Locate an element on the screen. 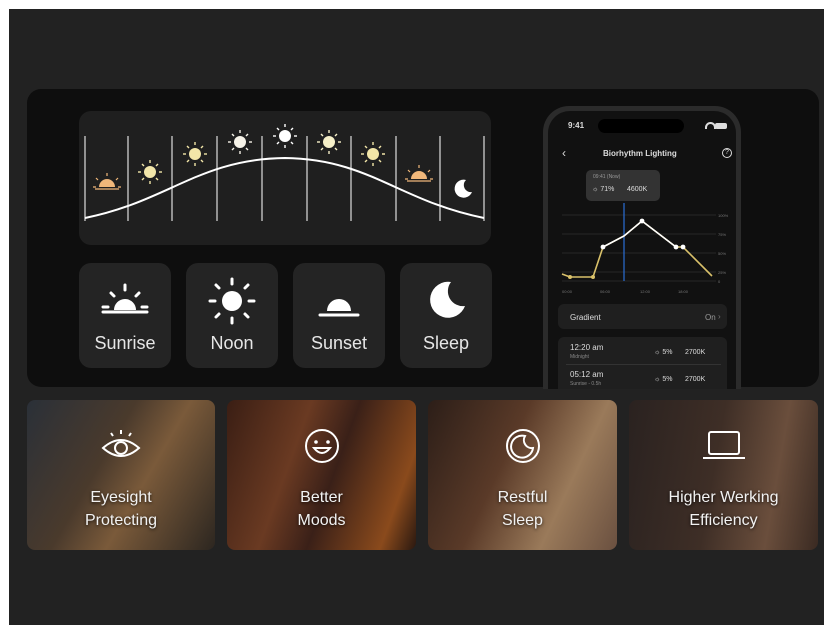 This screenshot has width=829, height=625. chevron-right-icon: › is located at coordinates (719, 316).